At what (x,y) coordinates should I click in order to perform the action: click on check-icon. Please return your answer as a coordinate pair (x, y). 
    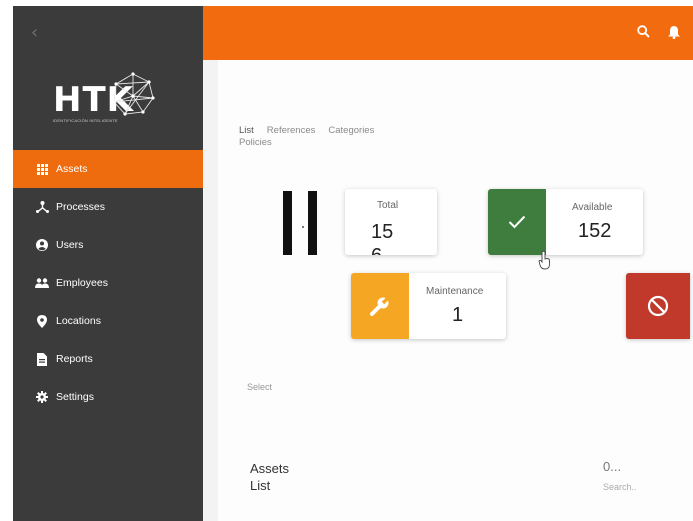
    Looking at the image, I should click on (517, 222).